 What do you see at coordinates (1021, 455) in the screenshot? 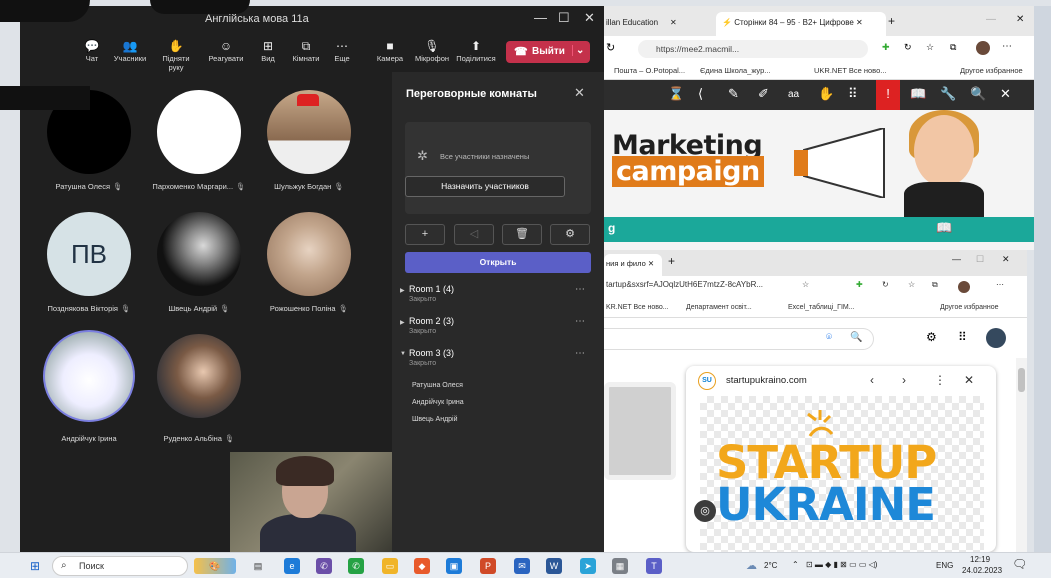
I see `scrollbar` at bounding box center [1021, 455].